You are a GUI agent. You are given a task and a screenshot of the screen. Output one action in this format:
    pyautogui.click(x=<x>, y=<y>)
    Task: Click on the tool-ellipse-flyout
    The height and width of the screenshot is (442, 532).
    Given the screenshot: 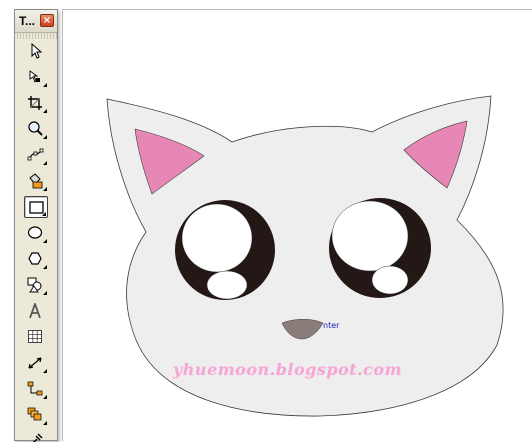 What is the action you would take?
    pyautogui.click(x=45, y=241)
    